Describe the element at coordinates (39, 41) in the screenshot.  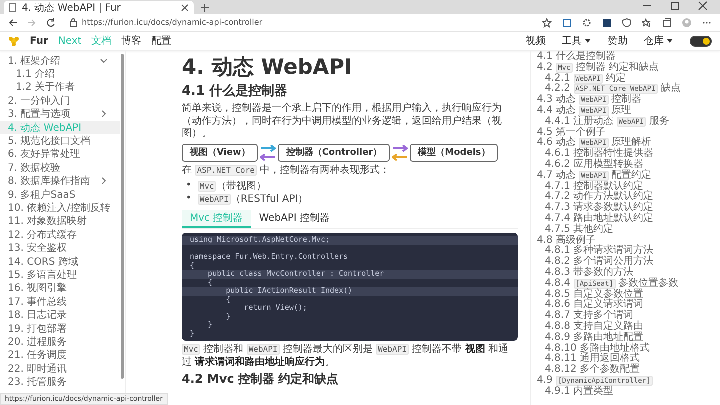
I see `site-name: Fur` at that location.